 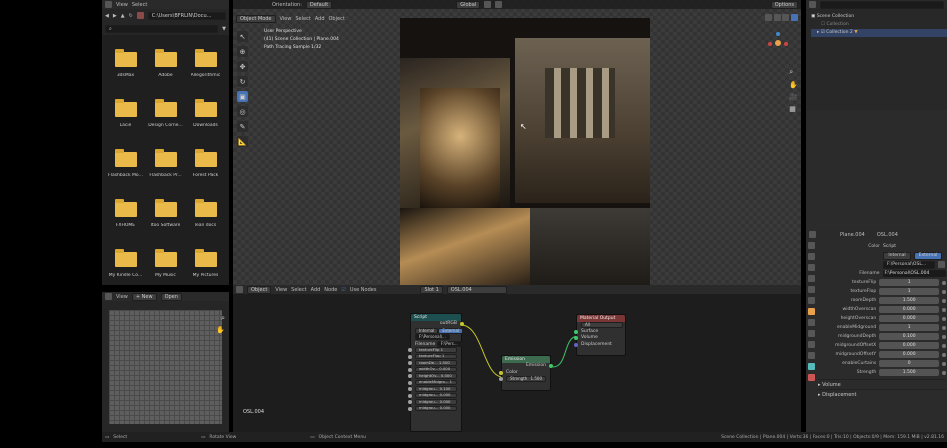 What do you see at coordinates (882, 394) in the screenshot?
I see `displacement-panel: ▸ Displacement` at bounding box center [882, 394].